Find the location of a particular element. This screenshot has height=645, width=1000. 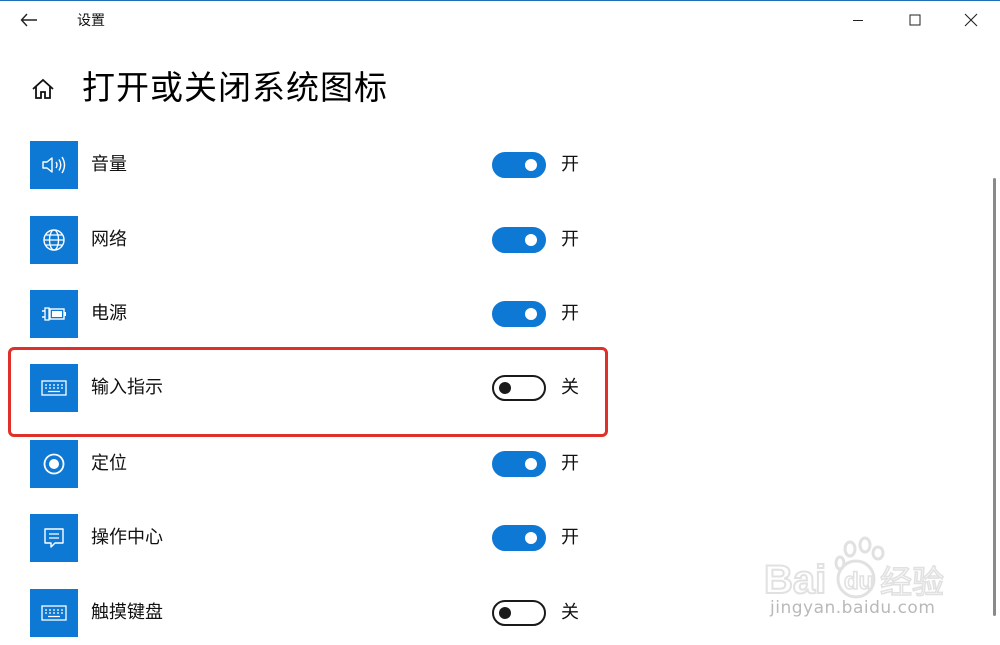

close-icon is located at coordinates (971, 20).